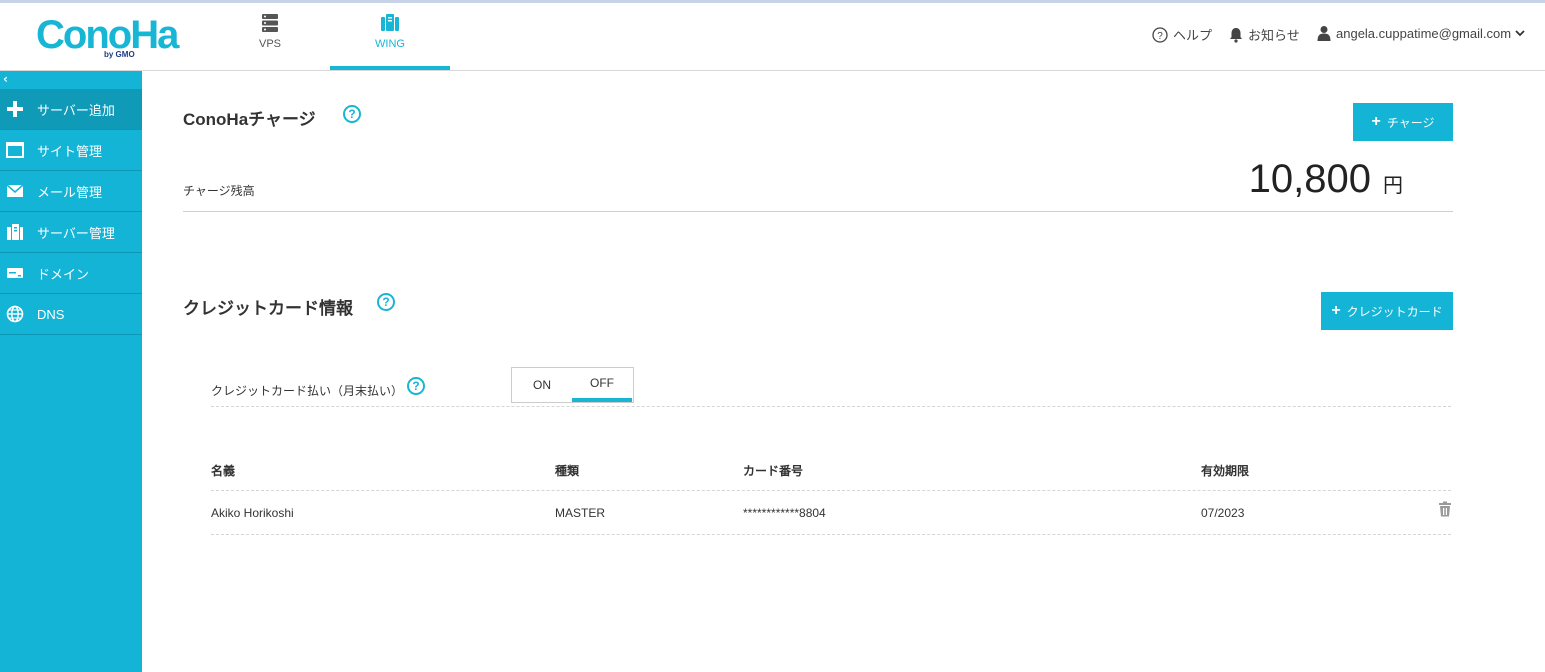  What do you see at coordinates (1274, 35) in the screenshot?
I see `notice-label: お知らせ` at bounding box center [1274, 35].